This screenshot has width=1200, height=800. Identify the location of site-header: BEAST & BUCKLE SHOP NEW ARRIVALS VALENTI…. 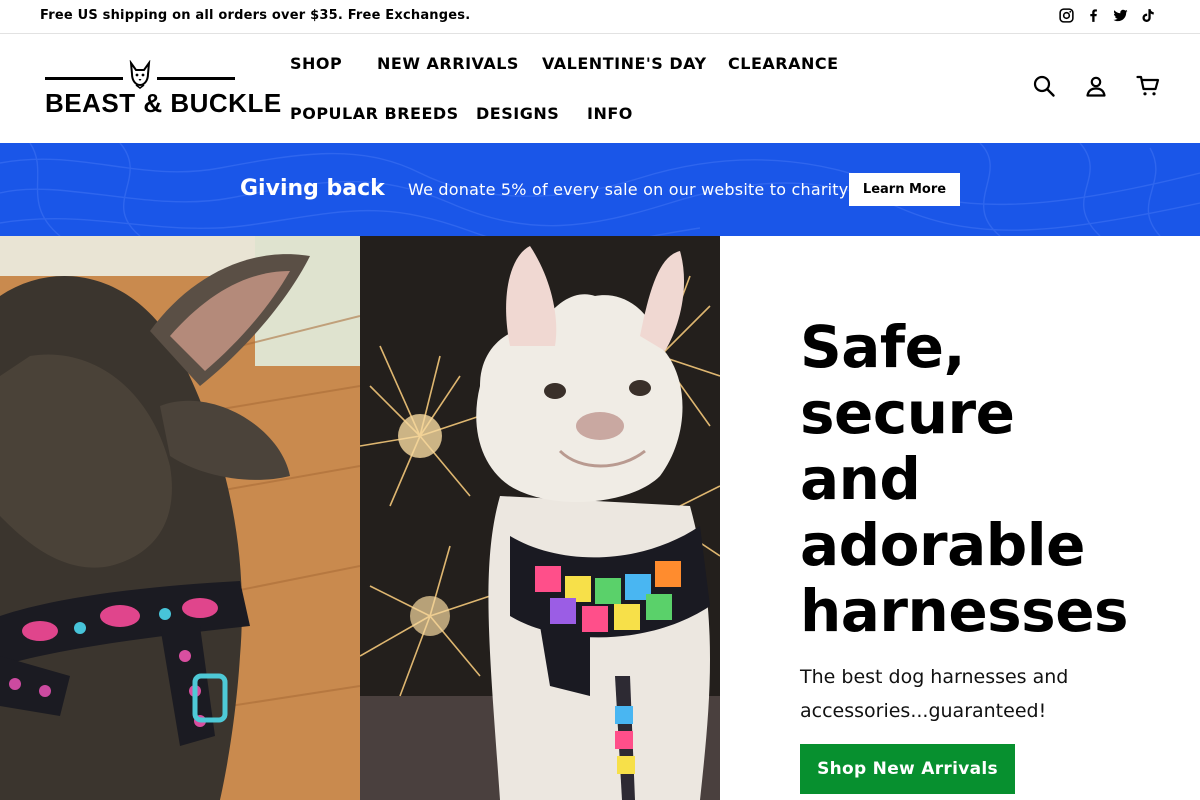
(600, 88).